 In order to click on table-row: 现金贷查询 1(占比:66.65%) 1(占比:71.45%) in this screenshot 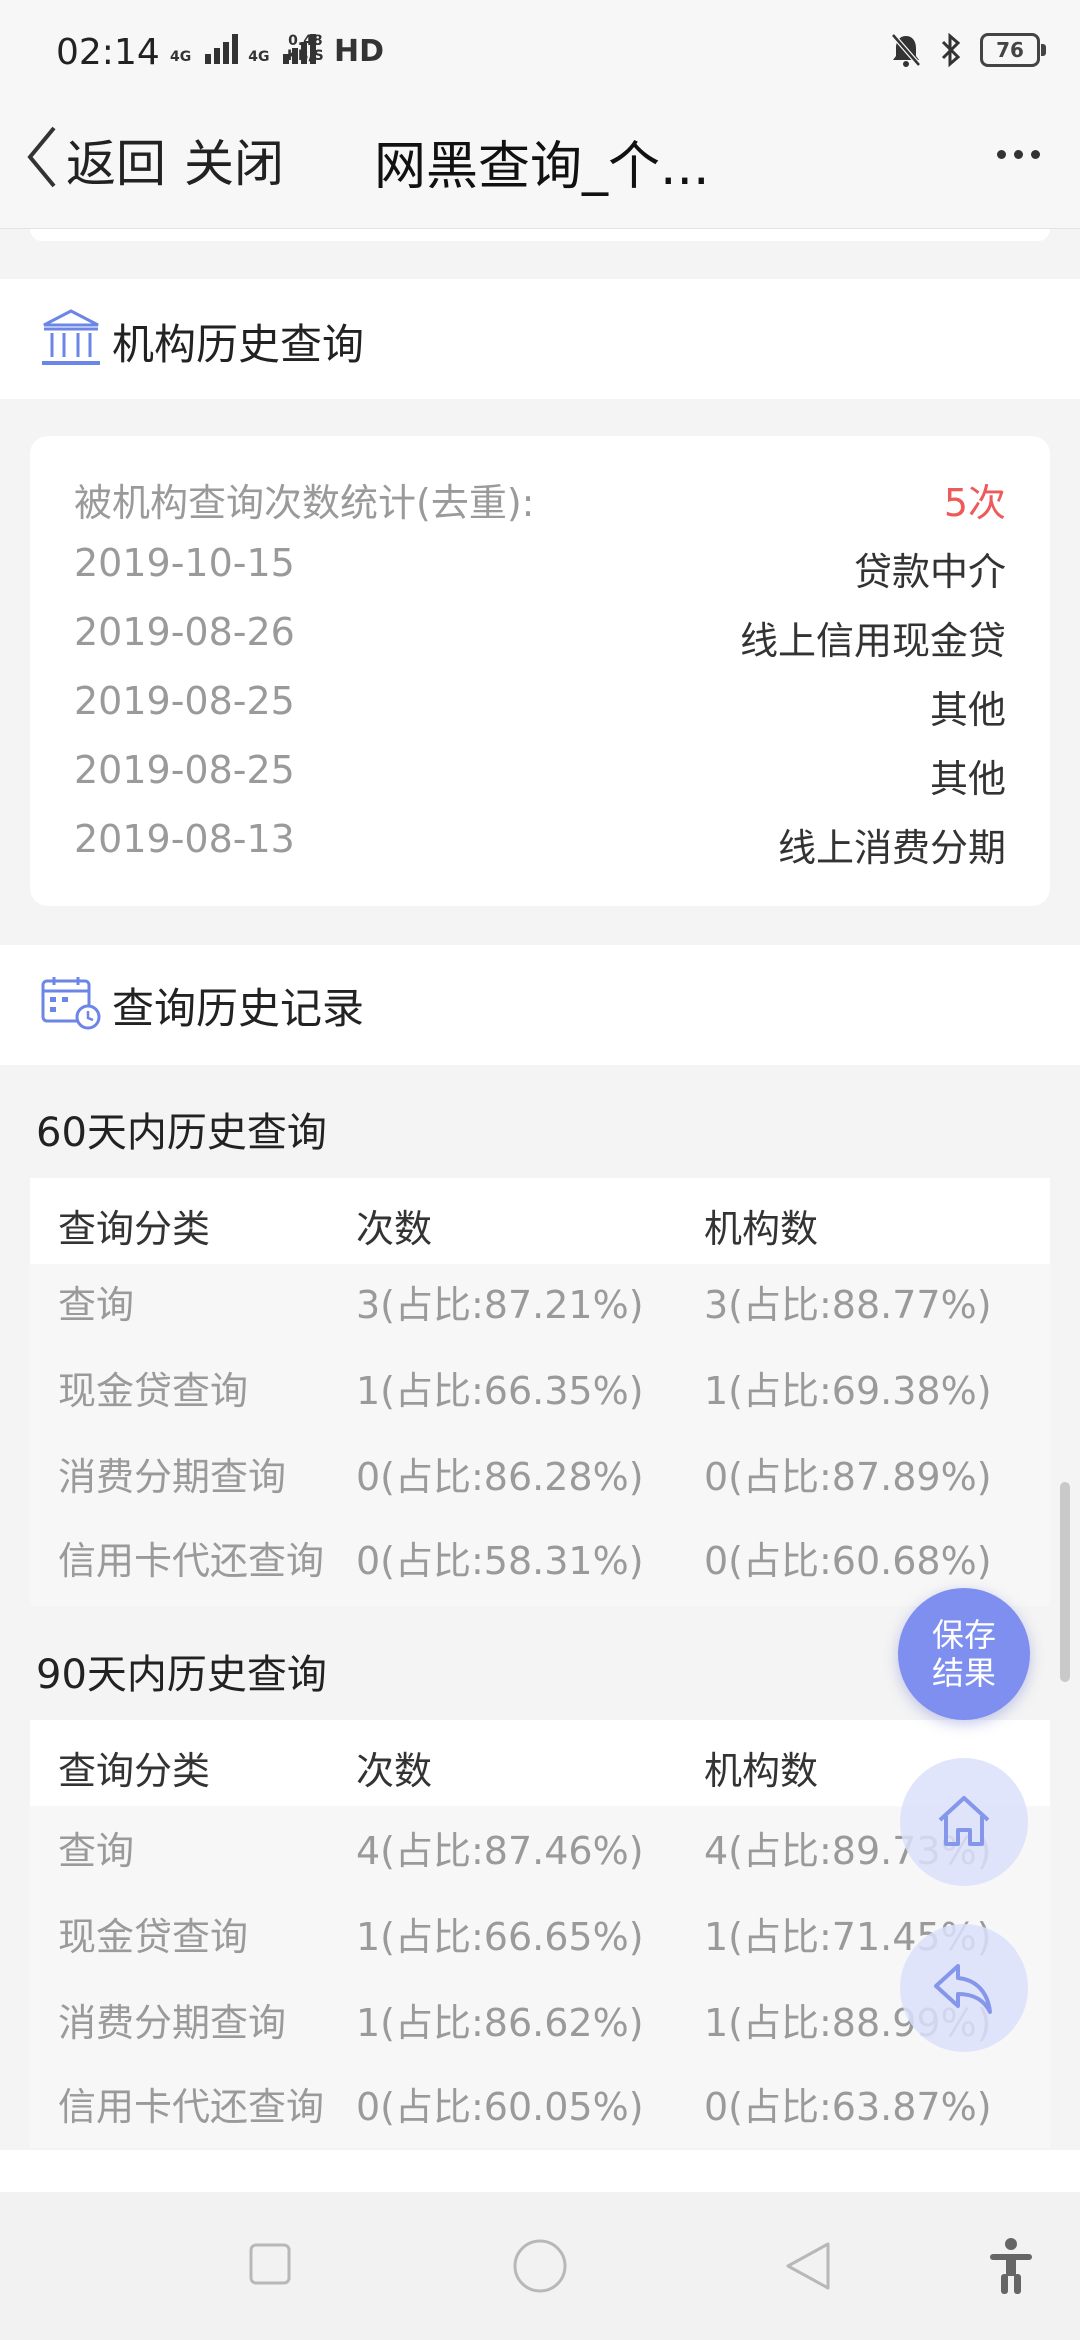, I will do `click(540, 1935)`.